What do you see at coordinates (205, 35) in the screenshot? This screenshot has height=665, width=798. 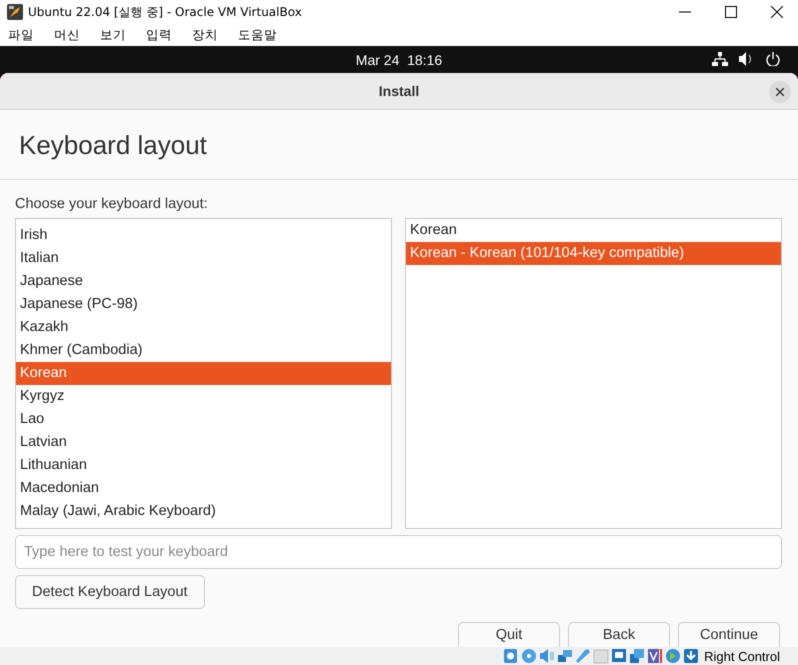 I see `menu-item: 장치` at bounding box center [205, 35].